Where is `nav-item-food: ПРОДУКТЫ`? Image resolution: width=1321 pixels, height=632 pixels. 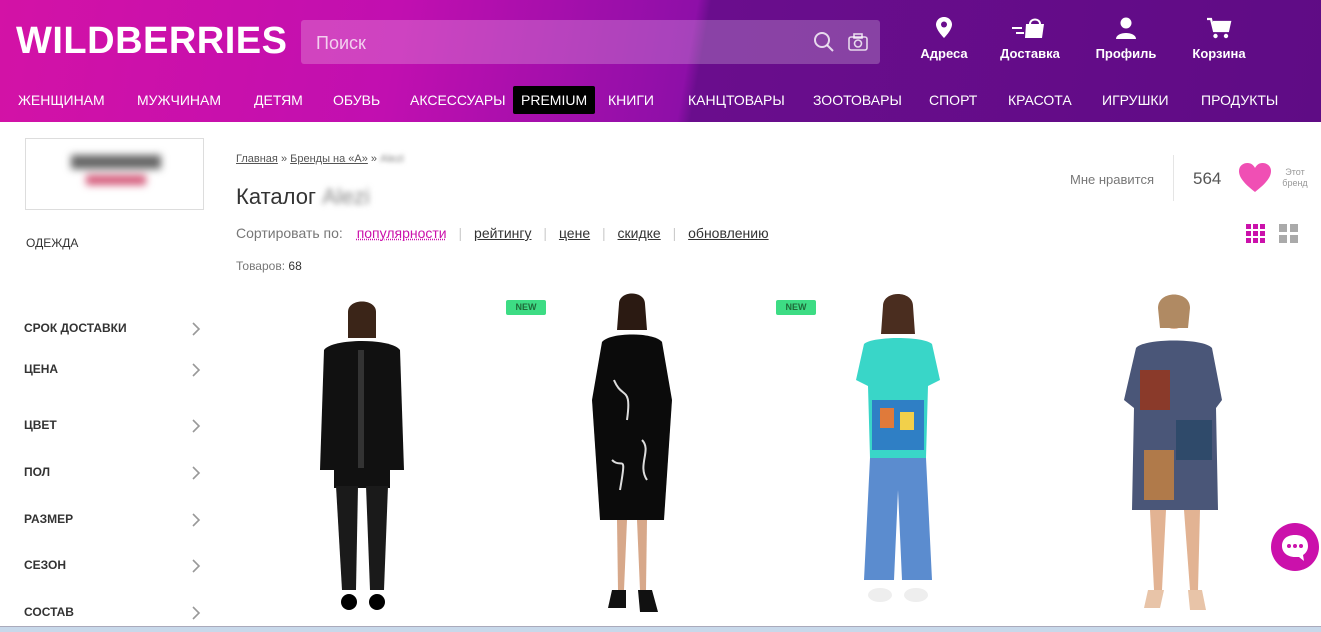 nav-item-food: ПРОДУКТЫ is located at coordinates (1239, 100).